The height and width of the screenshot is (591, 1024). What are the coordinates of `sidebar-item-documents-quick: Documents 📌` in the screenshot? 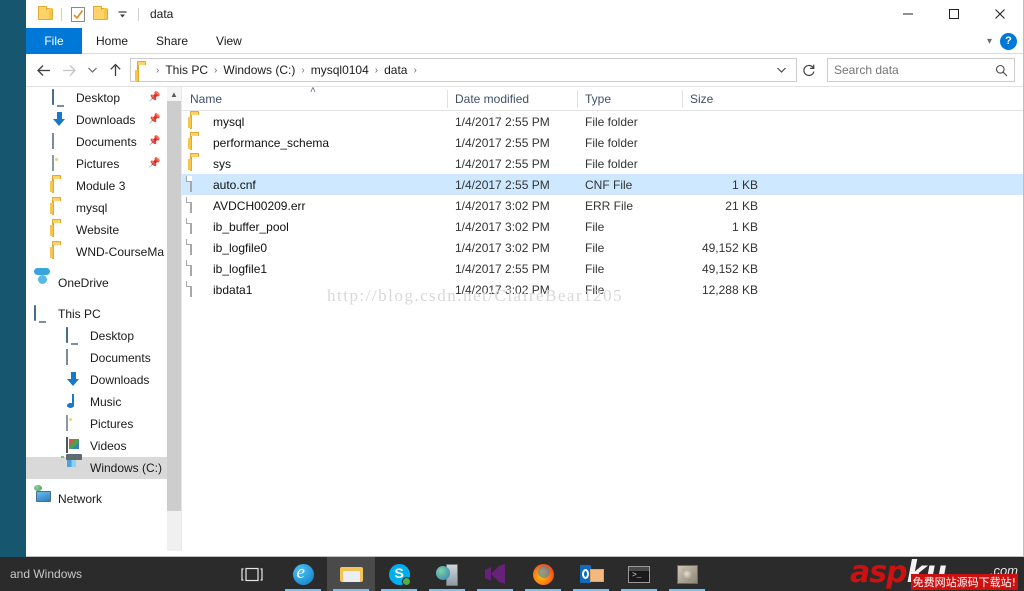 It's located at (96, 142).